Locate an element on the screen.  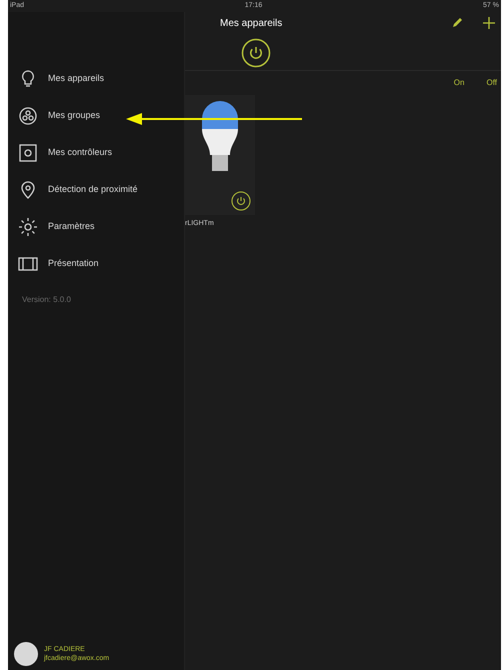
device-power-button is located at coordinates (241, 201).